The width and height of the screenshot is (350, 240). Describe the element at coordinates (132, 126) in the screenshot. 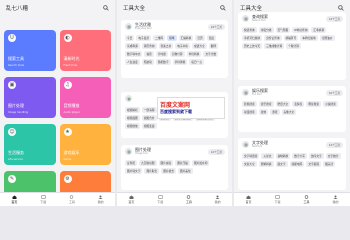

I see `tool-tag: 视频倒放` at that location.